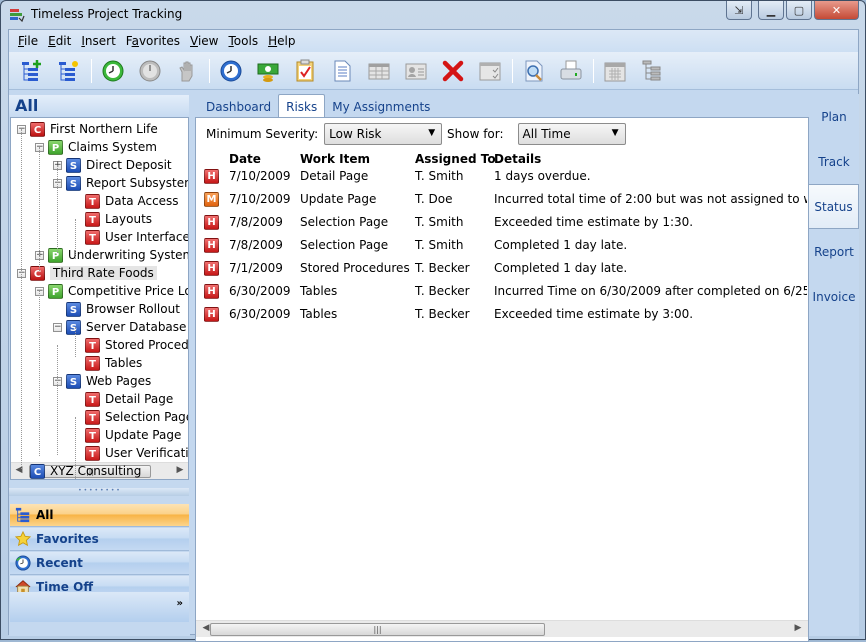  I want to click on hierarchy-button, so click(652, 71).